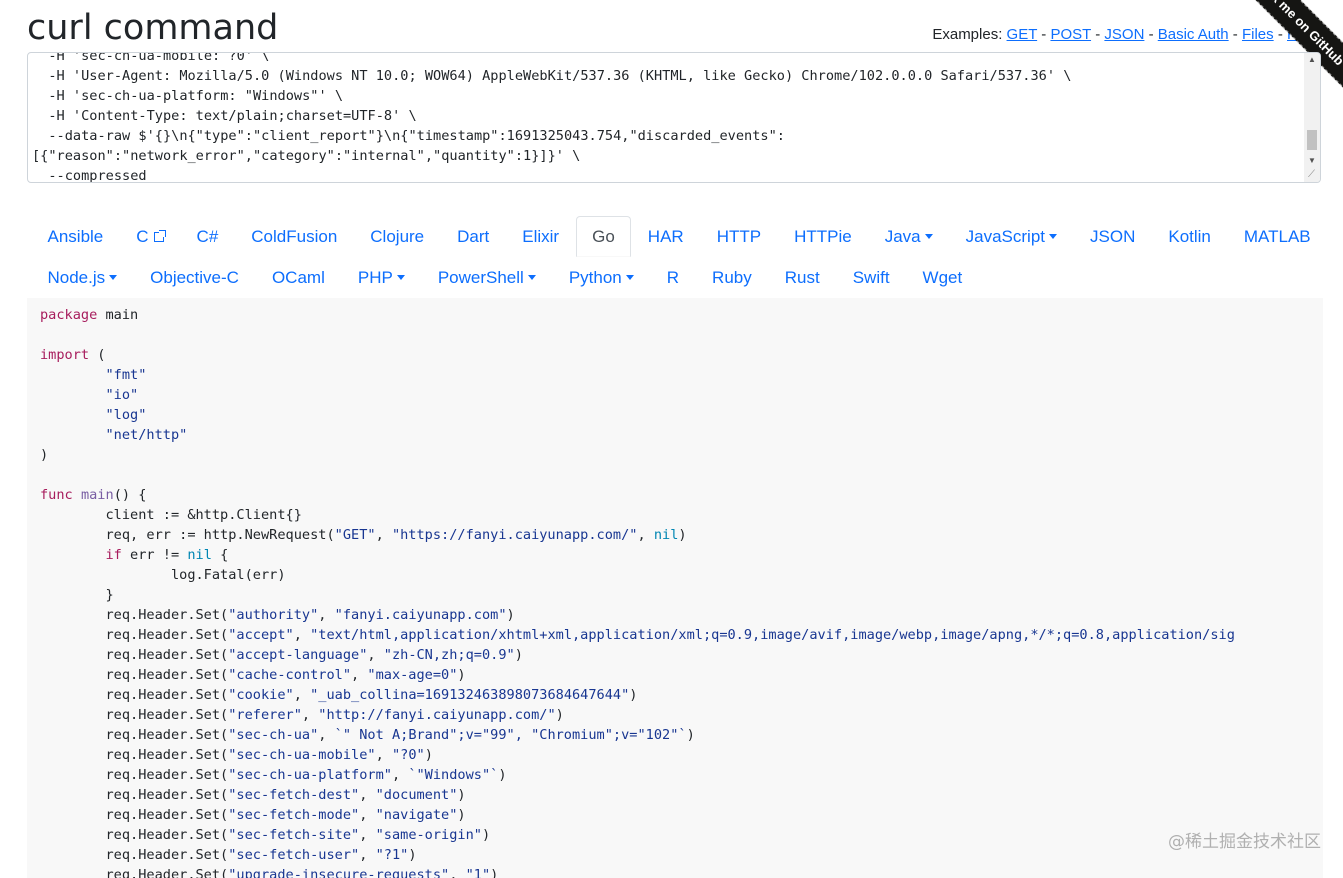  I want to click on tab-go: Go, so click(603, 236).